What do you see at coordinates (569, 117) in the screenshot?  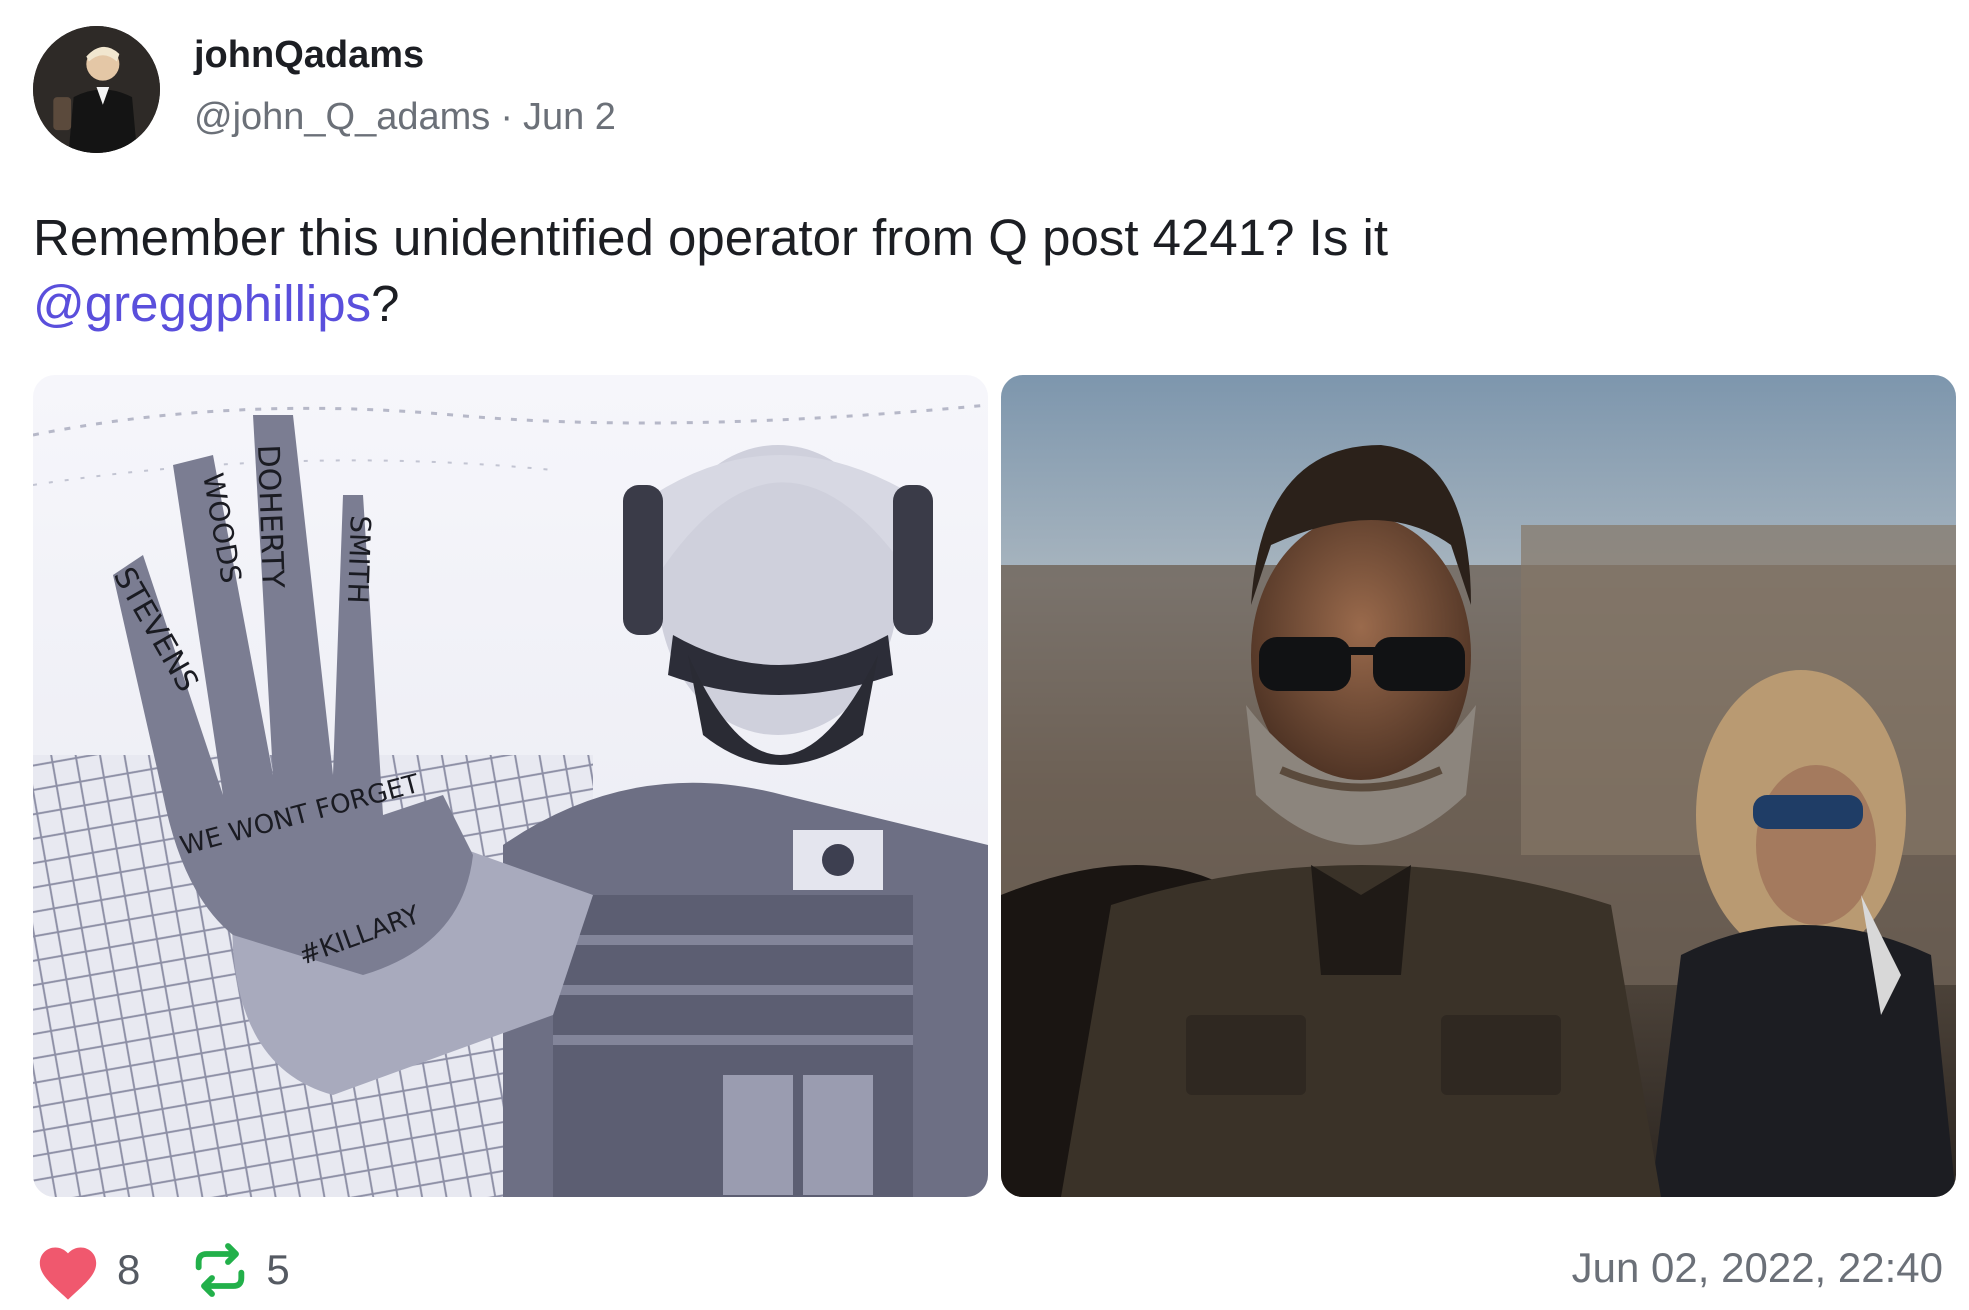 I see `post-date-short: Jun 2` at bounding box center [569, 117].